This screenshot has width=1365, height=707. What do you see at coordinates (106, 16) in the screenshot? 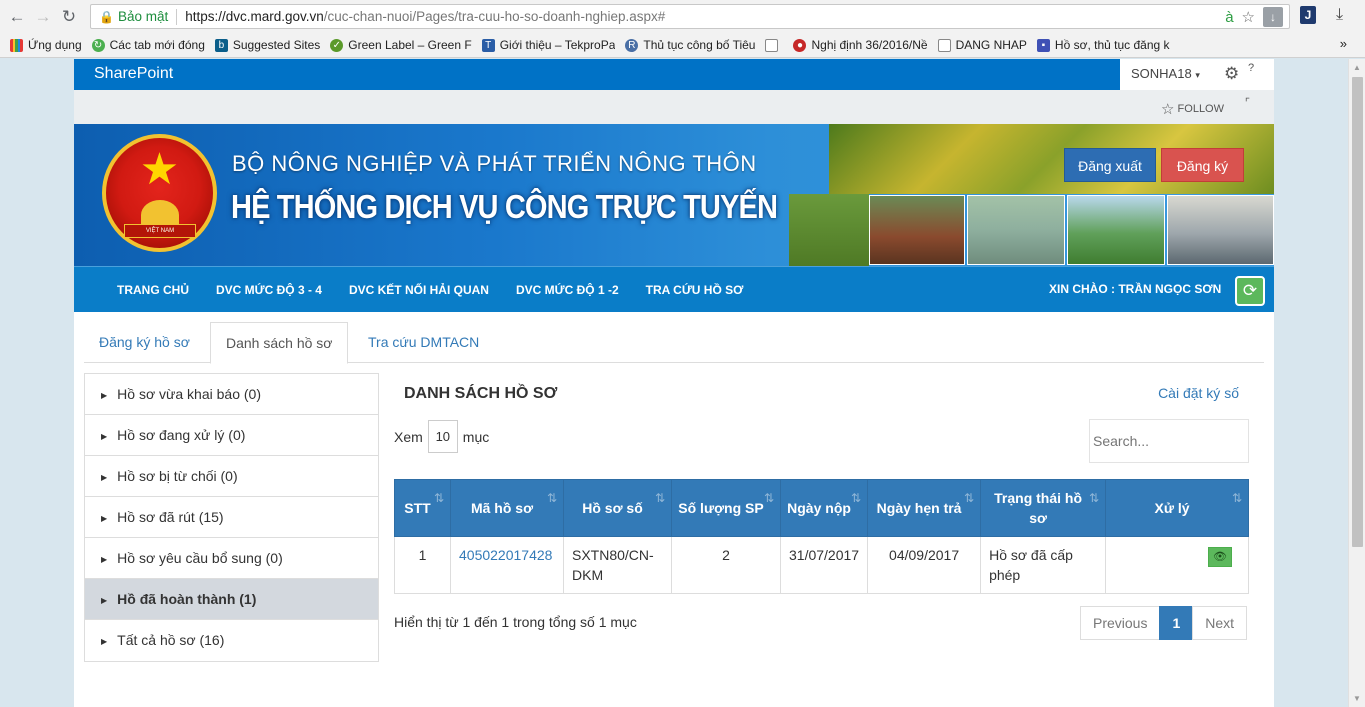
I see `lock-icon: 🔒` at bounding box center [106, 16].